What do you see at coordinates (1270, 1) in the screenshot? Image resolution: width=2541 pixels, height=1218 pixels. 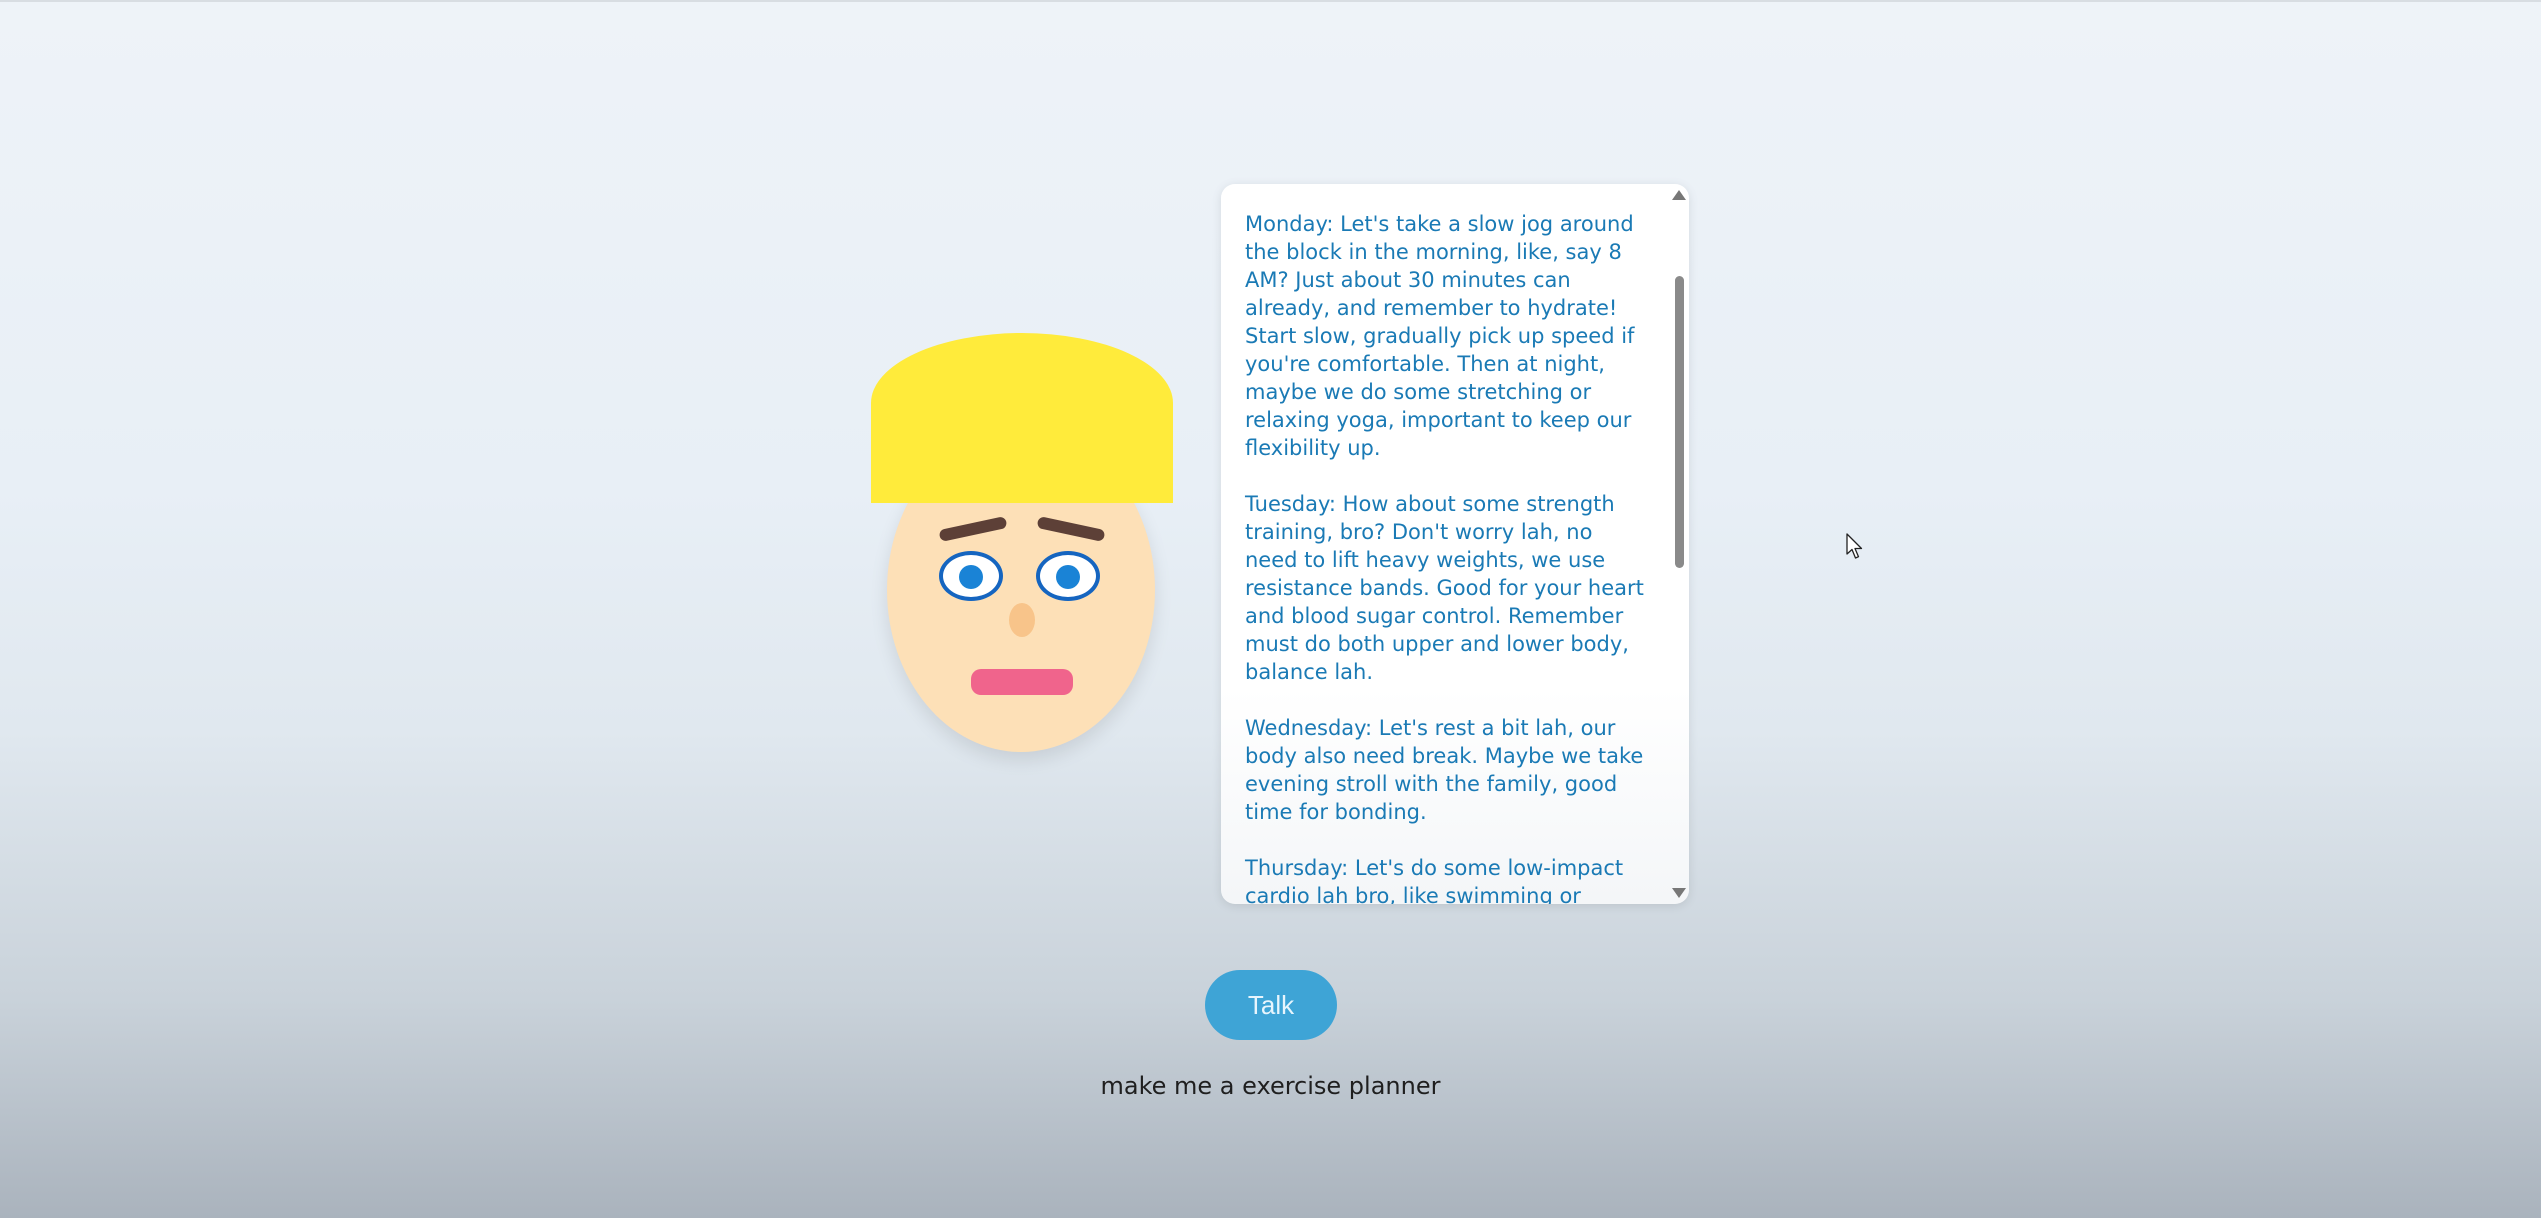 I see `top-border` at bounding box center [1270, 1].